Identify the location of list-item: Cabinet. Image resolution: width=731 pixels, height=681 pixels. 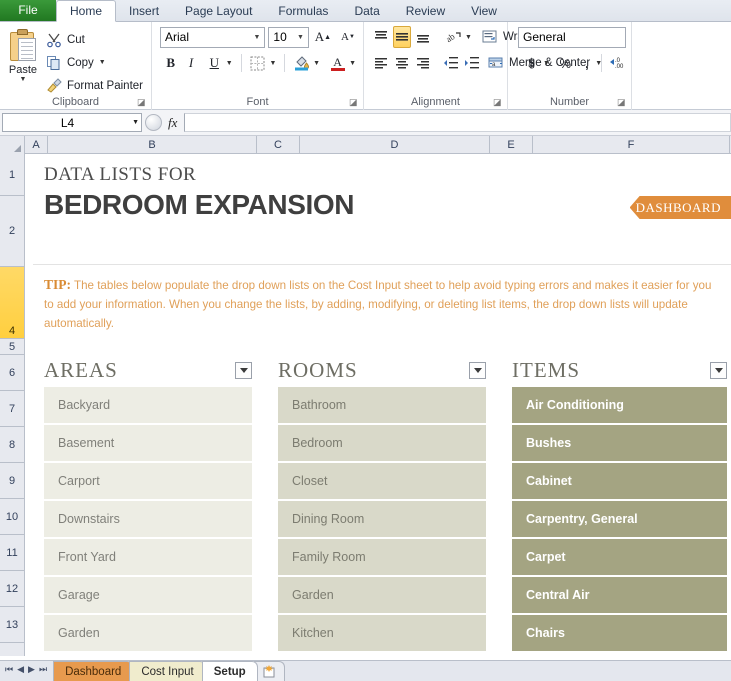
(619, 481).